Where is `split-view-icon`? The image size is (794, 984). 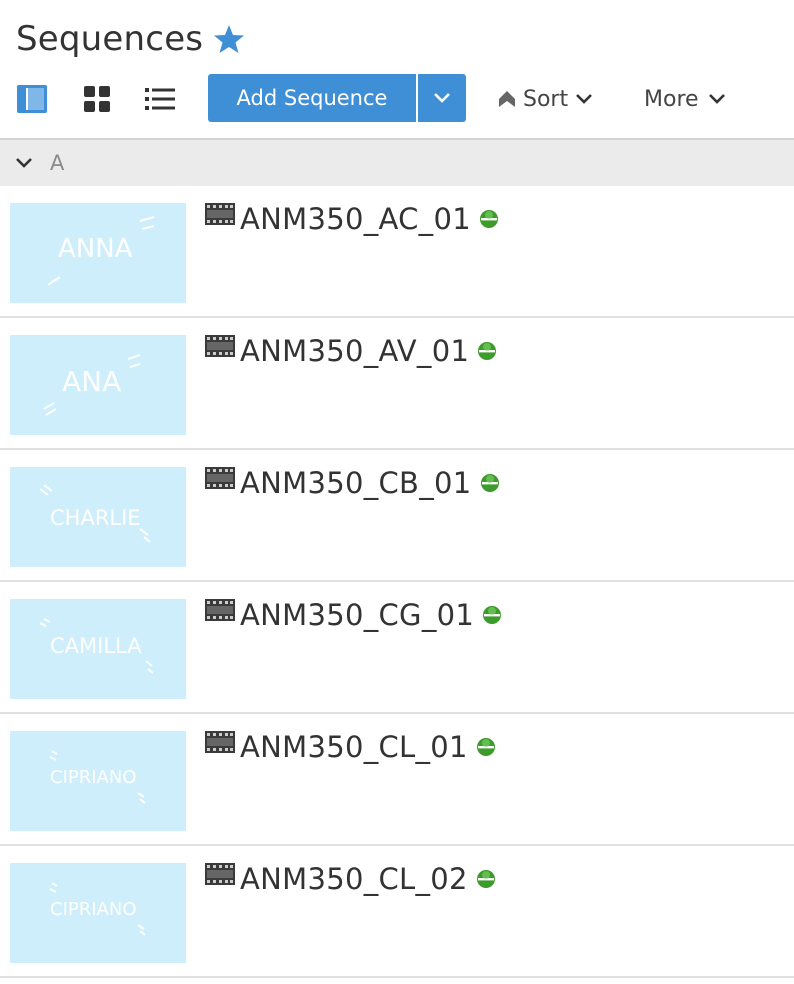 split-view-icon is located at coordinates (32, 99).